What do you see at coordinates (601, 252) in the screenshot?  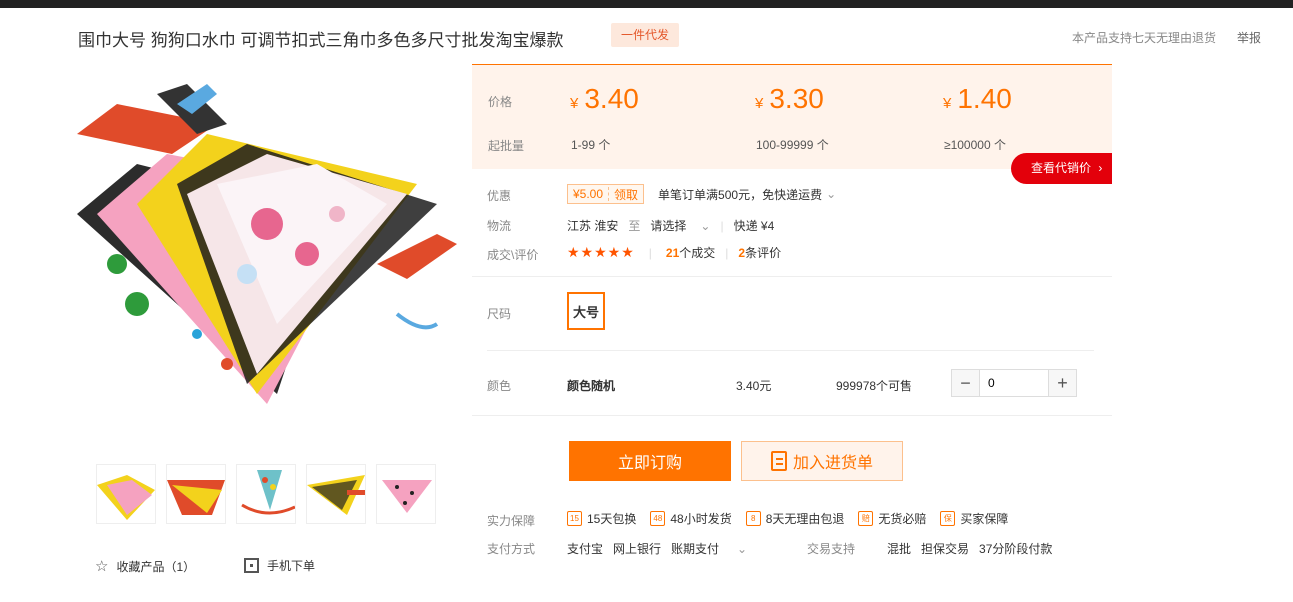 I see `rating-stars: ★★★★★` at bounding box center [601, 252].